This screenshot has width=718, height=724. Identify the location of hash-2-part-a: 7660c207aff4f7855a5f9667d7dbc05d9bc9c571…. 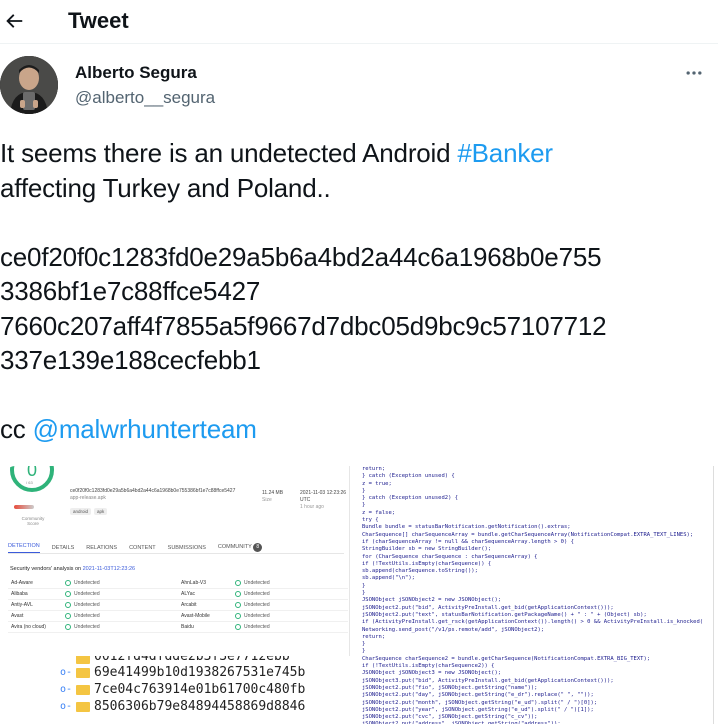
(303, 325).